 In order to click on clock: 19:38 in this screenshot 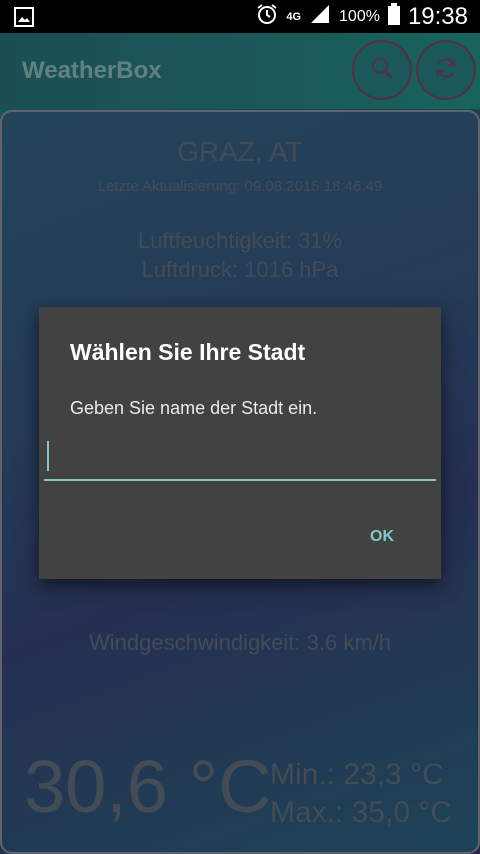, I will do `click(437, 16)`.